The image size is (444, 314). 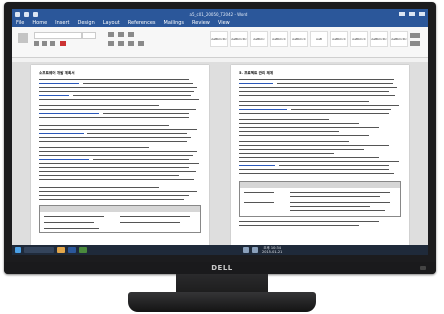 I want to click on menu-item-review: Review, so click(x=201, y=23).